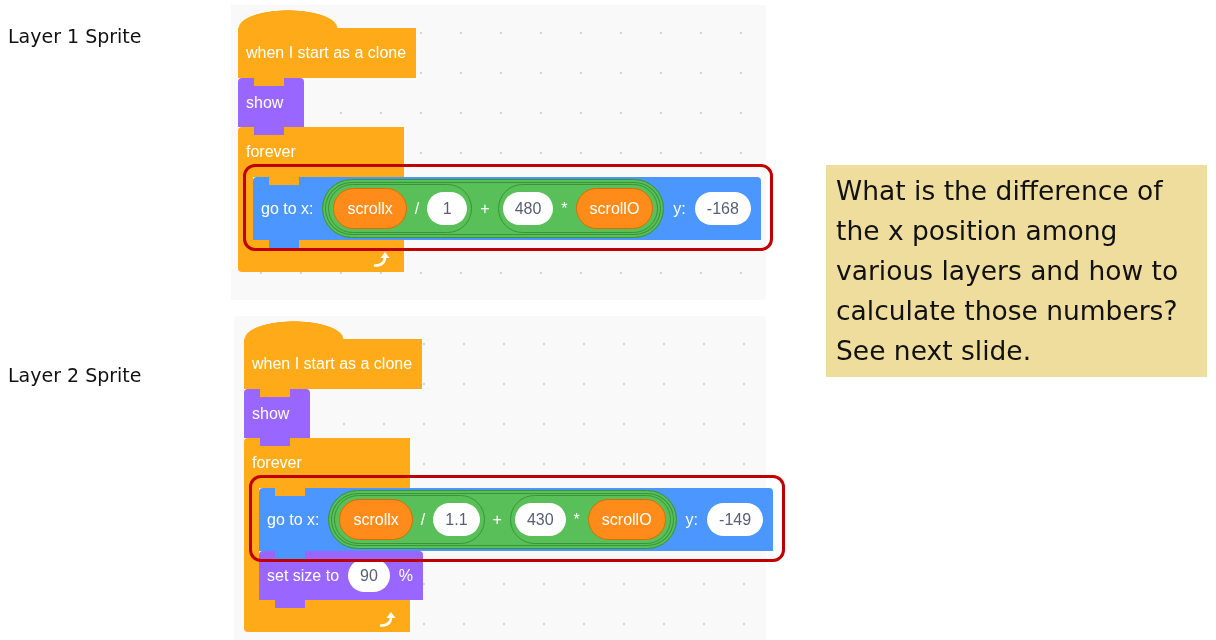  What do you see at coordinates (528, 208) in the screenshot?
I see `number-input: 480` at bounding box center [528, 208].